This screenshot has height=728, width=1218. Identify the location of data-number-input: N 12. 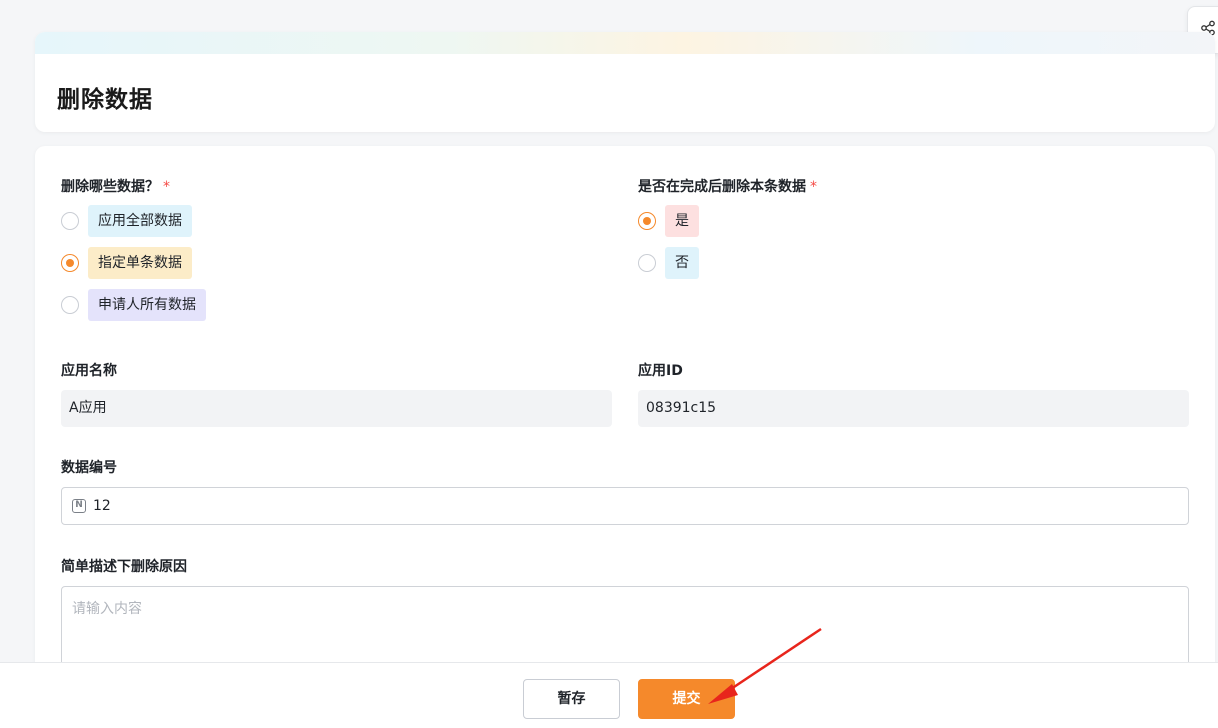
(625, 506).